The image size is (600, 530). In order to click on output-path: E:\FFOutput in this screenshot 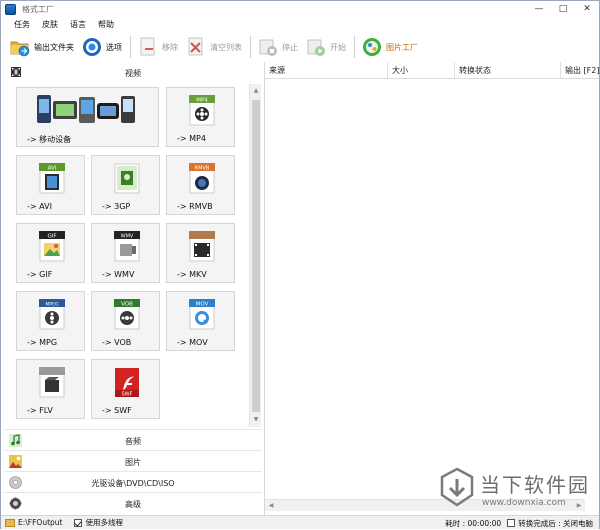, I will do `click(40, 522)`.